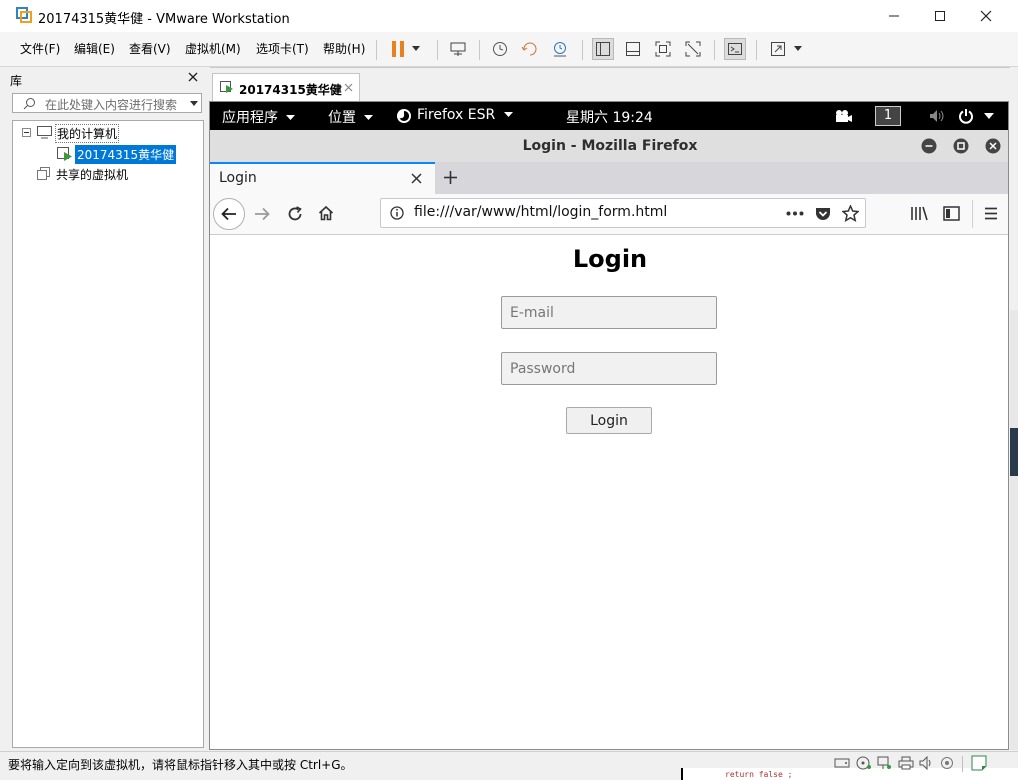 This screenshot has width=1018, height=780. Describe the element at coordinates (927, 763) in the screenshot. I see `sound-card-icon` at that location.